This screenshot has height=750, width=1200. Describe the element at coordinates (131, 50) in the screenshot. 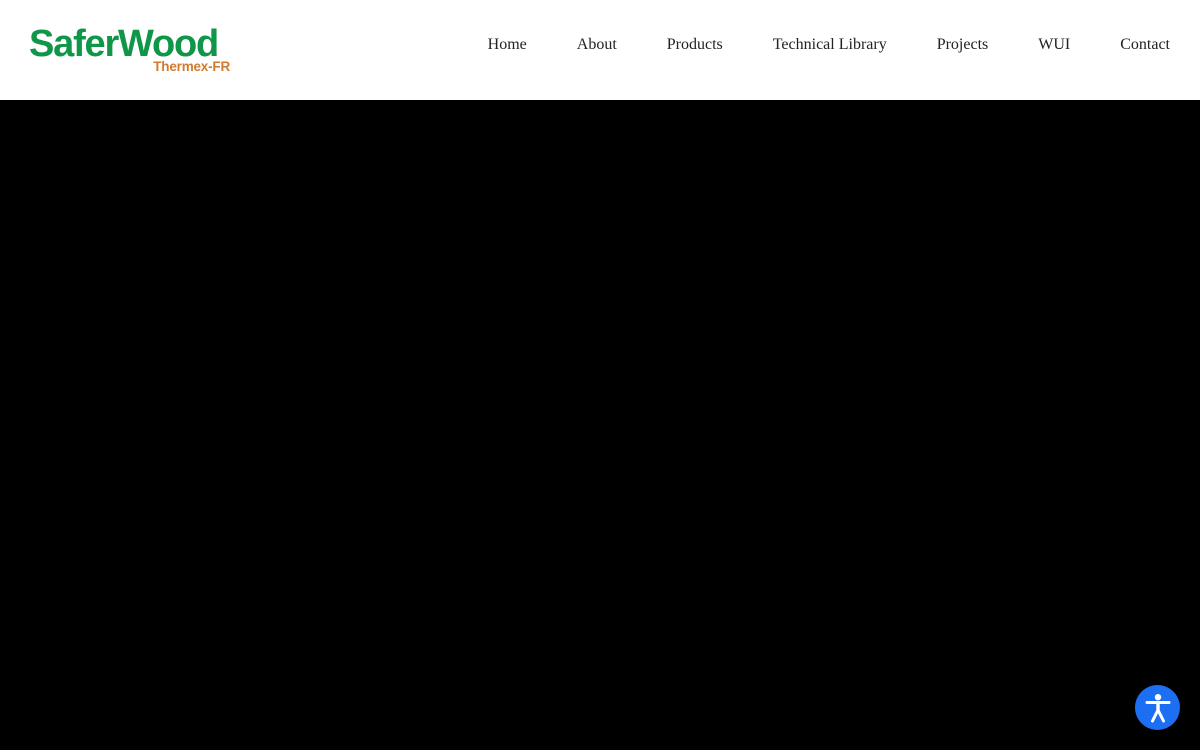

I see `logo: SaferWood Thermex-FR` at that location.